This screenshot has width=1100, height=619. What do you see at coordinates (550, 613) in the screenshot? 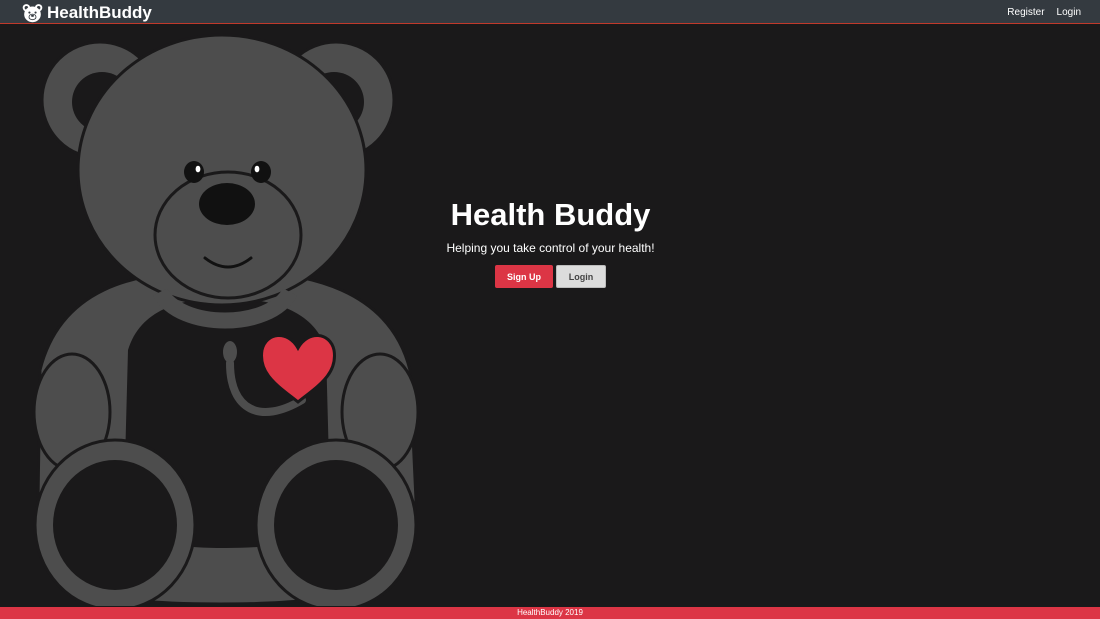
I see `footer: HealthBuddy 2019` at bounding box center [550, 613].